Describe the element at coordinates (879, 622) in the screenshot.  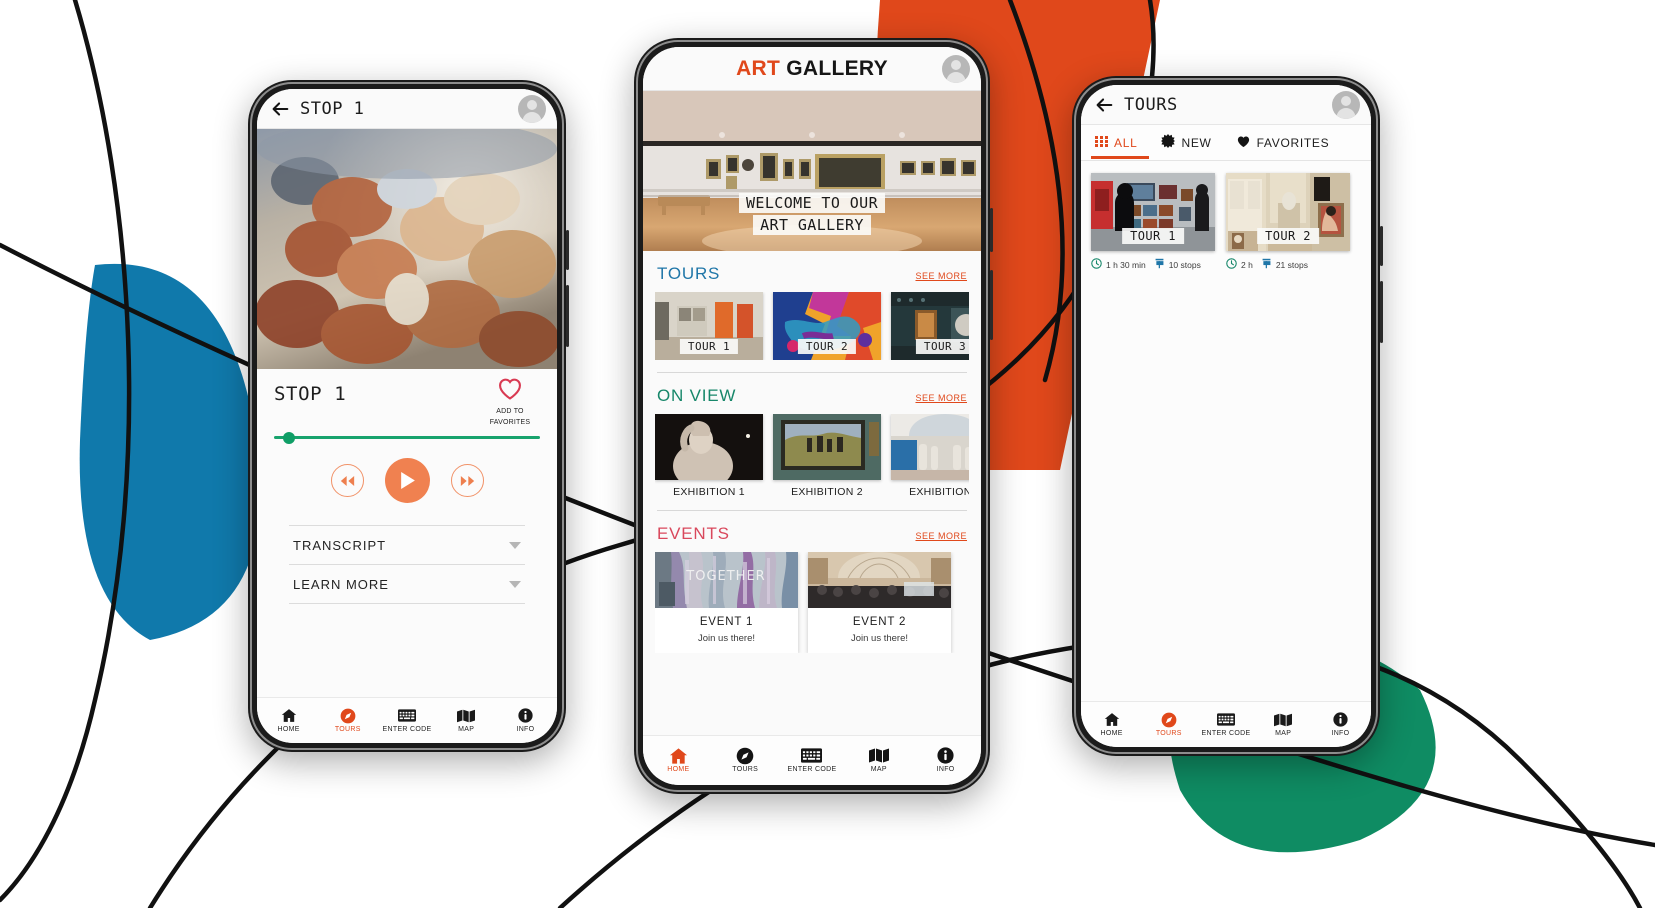
I see `event-name: EVENT 2` at that location.